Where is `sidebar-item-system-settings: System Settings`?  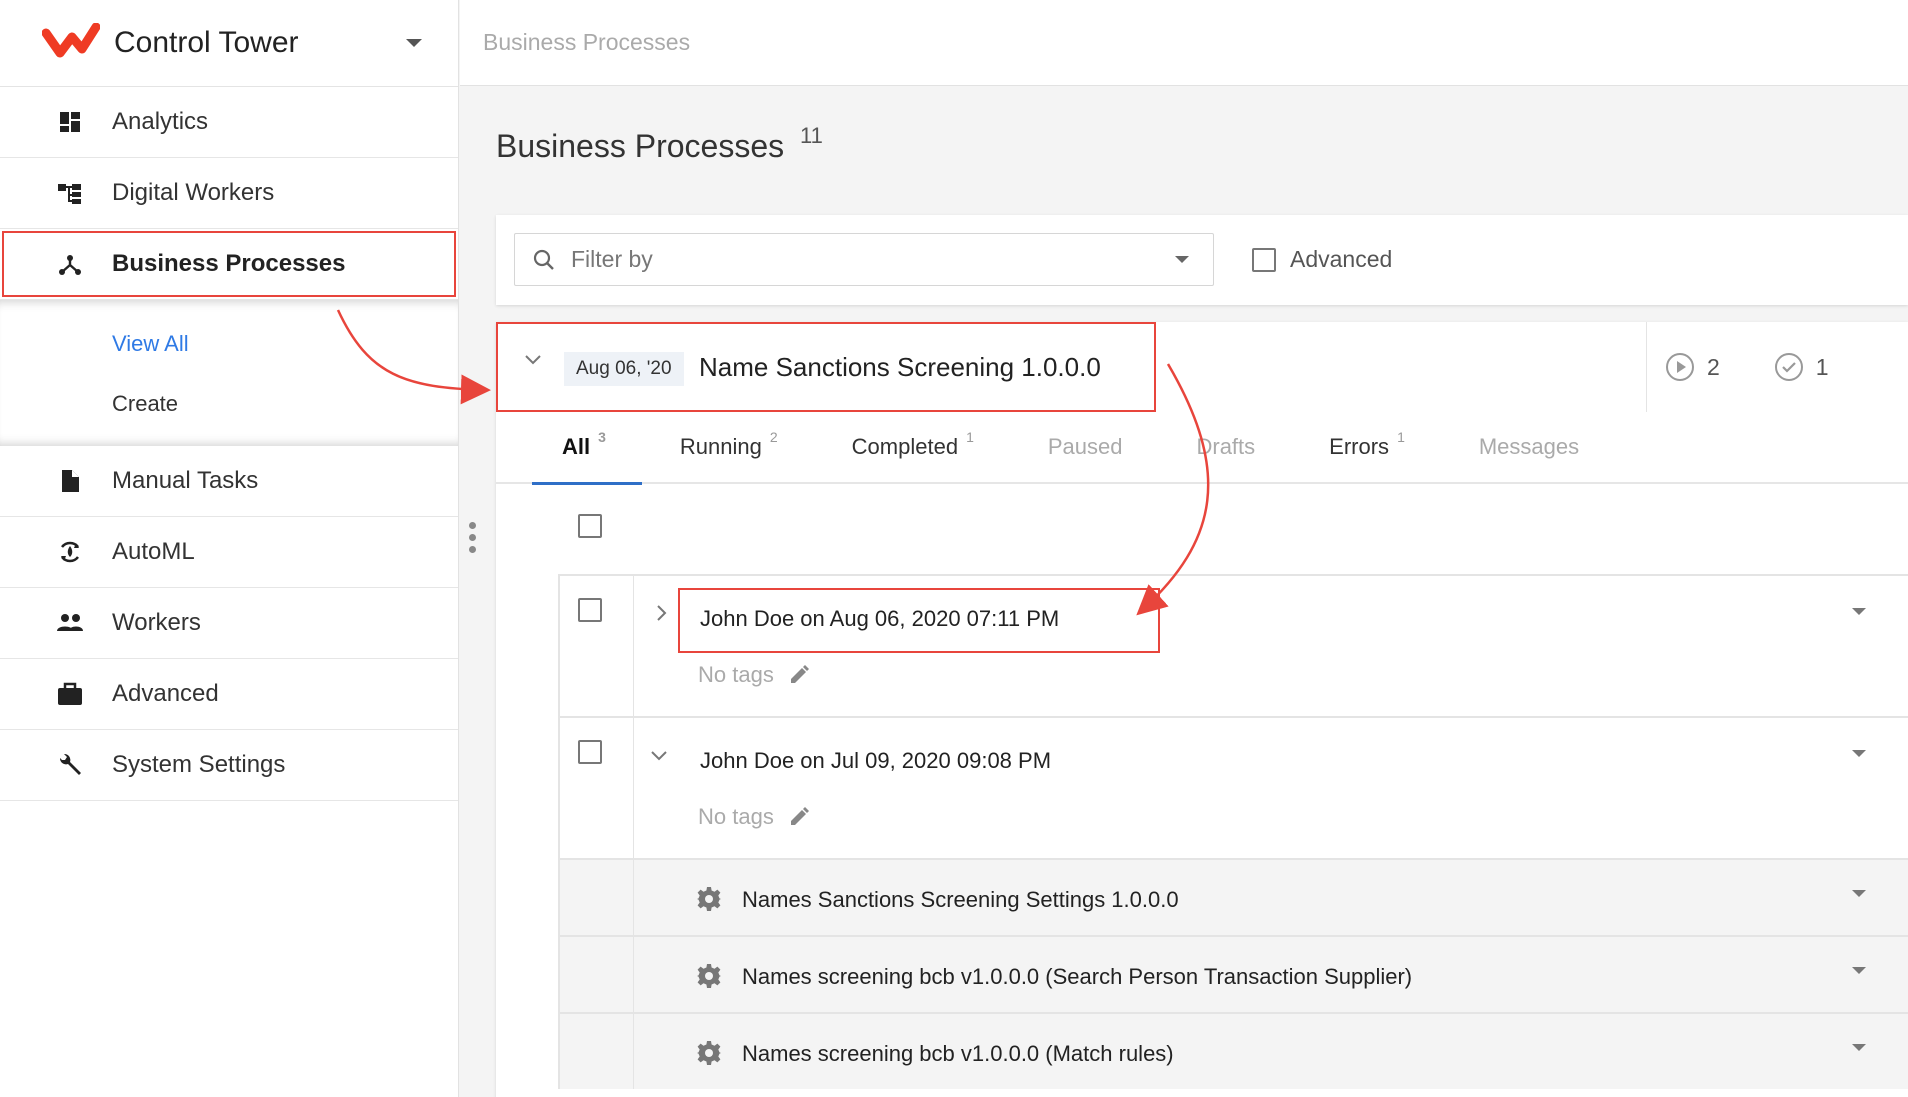 sidebar-item-system-settings: System Settings is located at coordinates (229, 765).